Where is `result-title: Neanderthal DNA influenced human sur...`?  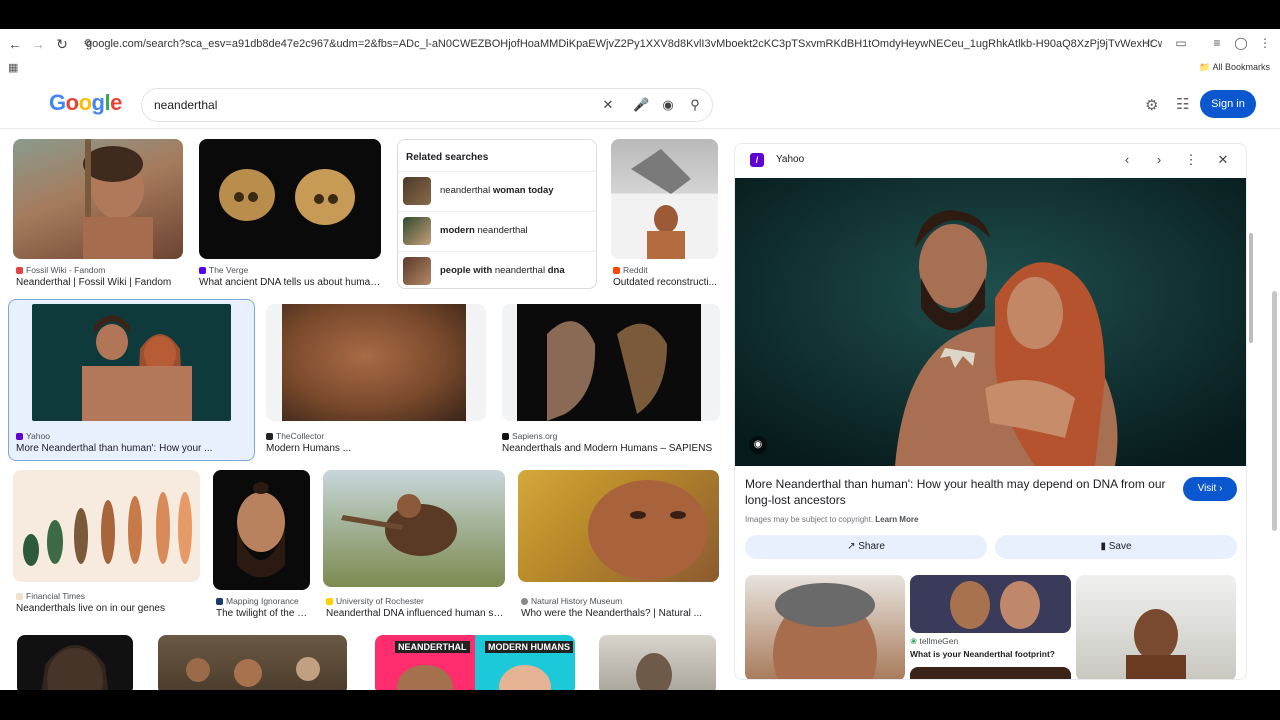 result-title: Neanderthal DNA influenced human sur... is located at coordinates (416, 613).